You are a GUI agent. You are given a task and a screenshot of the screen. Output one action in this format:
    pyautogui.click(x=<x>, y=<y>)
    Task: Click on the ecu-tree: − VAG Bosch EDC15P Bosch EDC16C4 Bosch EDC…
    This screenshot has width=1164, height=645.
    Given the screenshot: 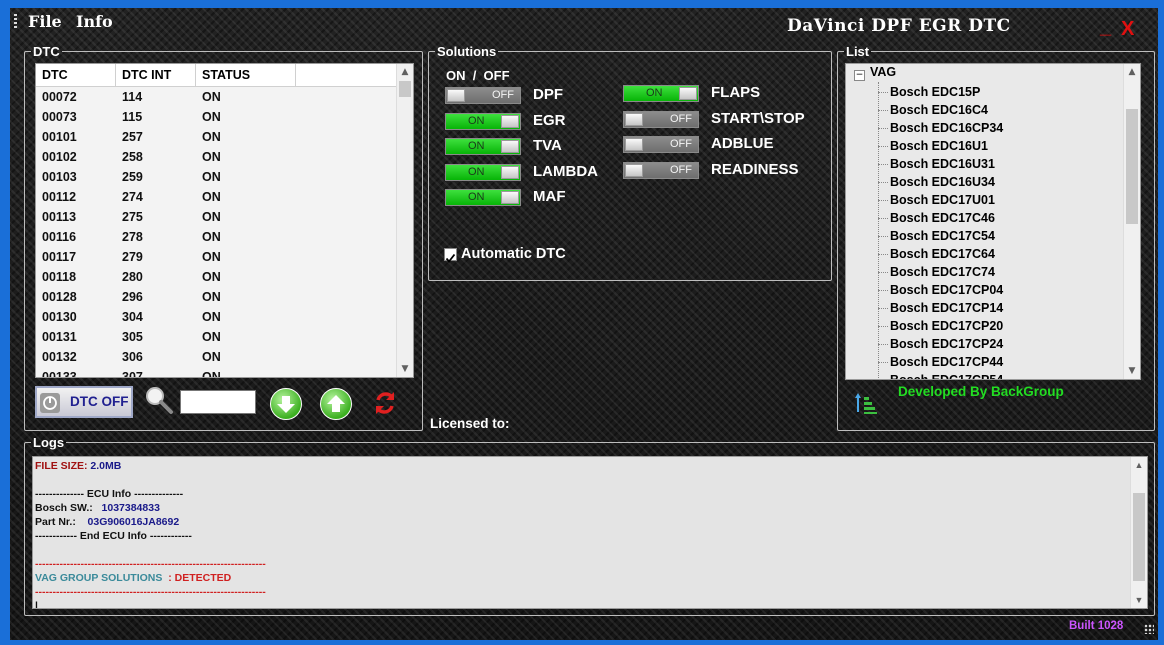 What is the action you would take?
    pyautogui.click(x=993, y=221)
    